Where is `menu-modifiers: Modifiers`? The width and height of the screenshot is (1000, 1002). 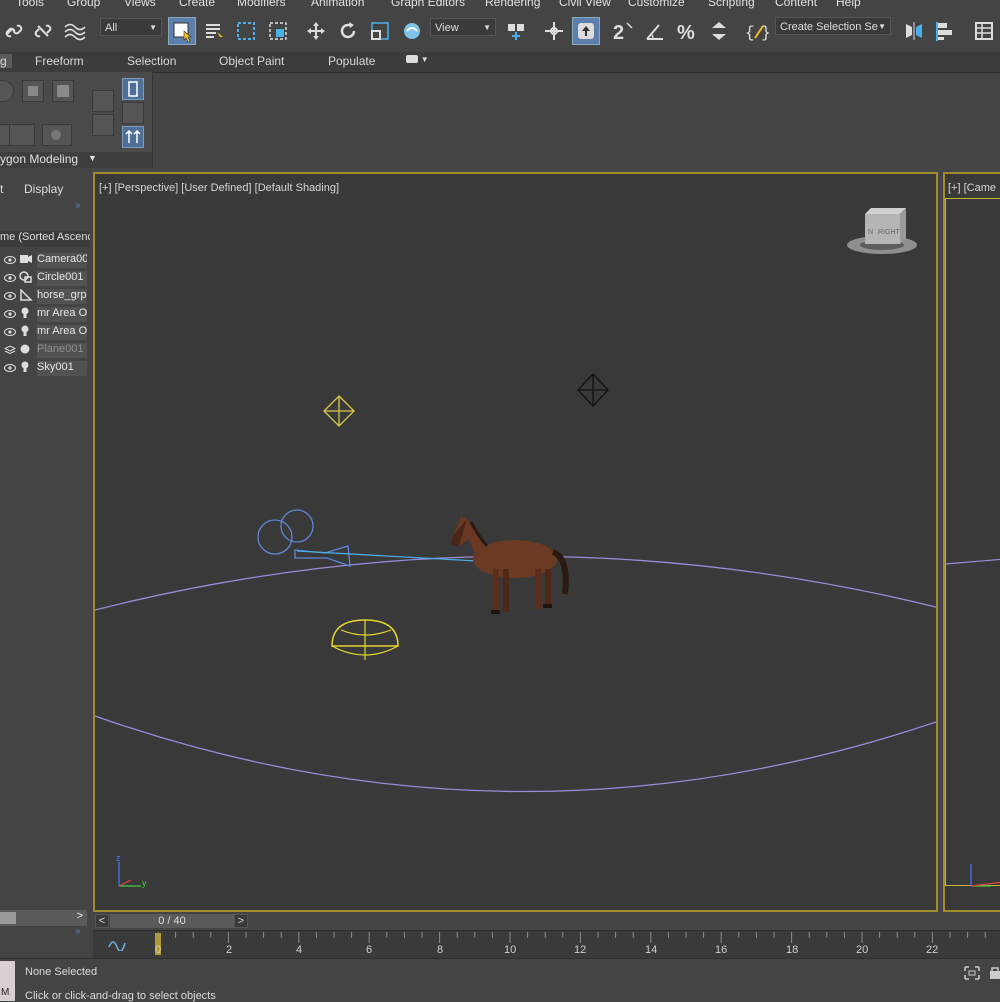
menu-modifiers: Modifiers is located at coordinates (261, 4).